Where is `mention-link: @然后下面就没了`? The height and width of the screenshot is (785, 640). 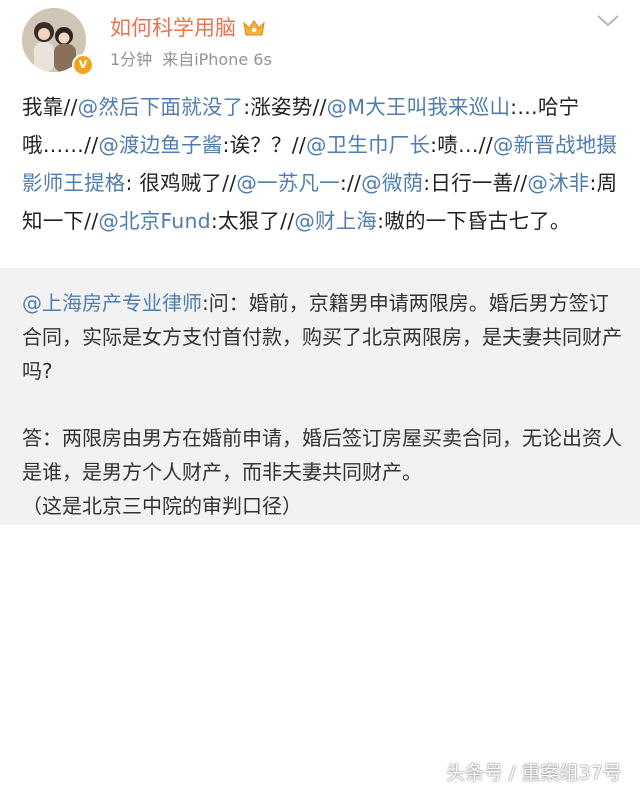
mention-link: @然后下面就没了 is located at coordinates (161, 107).